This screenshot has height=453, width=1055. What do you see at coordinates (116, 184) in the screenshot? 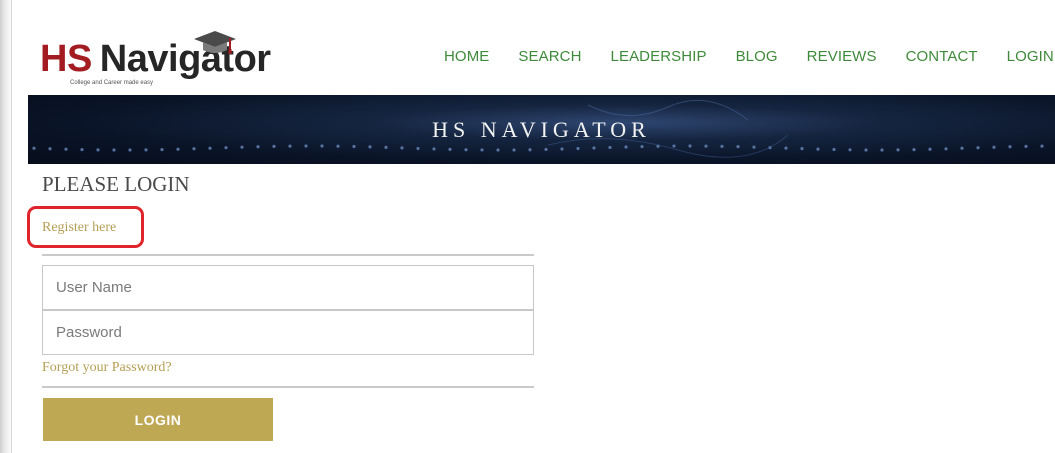
I see `page-title: PLEASE LOGIN` at bounding box center [116, 184].